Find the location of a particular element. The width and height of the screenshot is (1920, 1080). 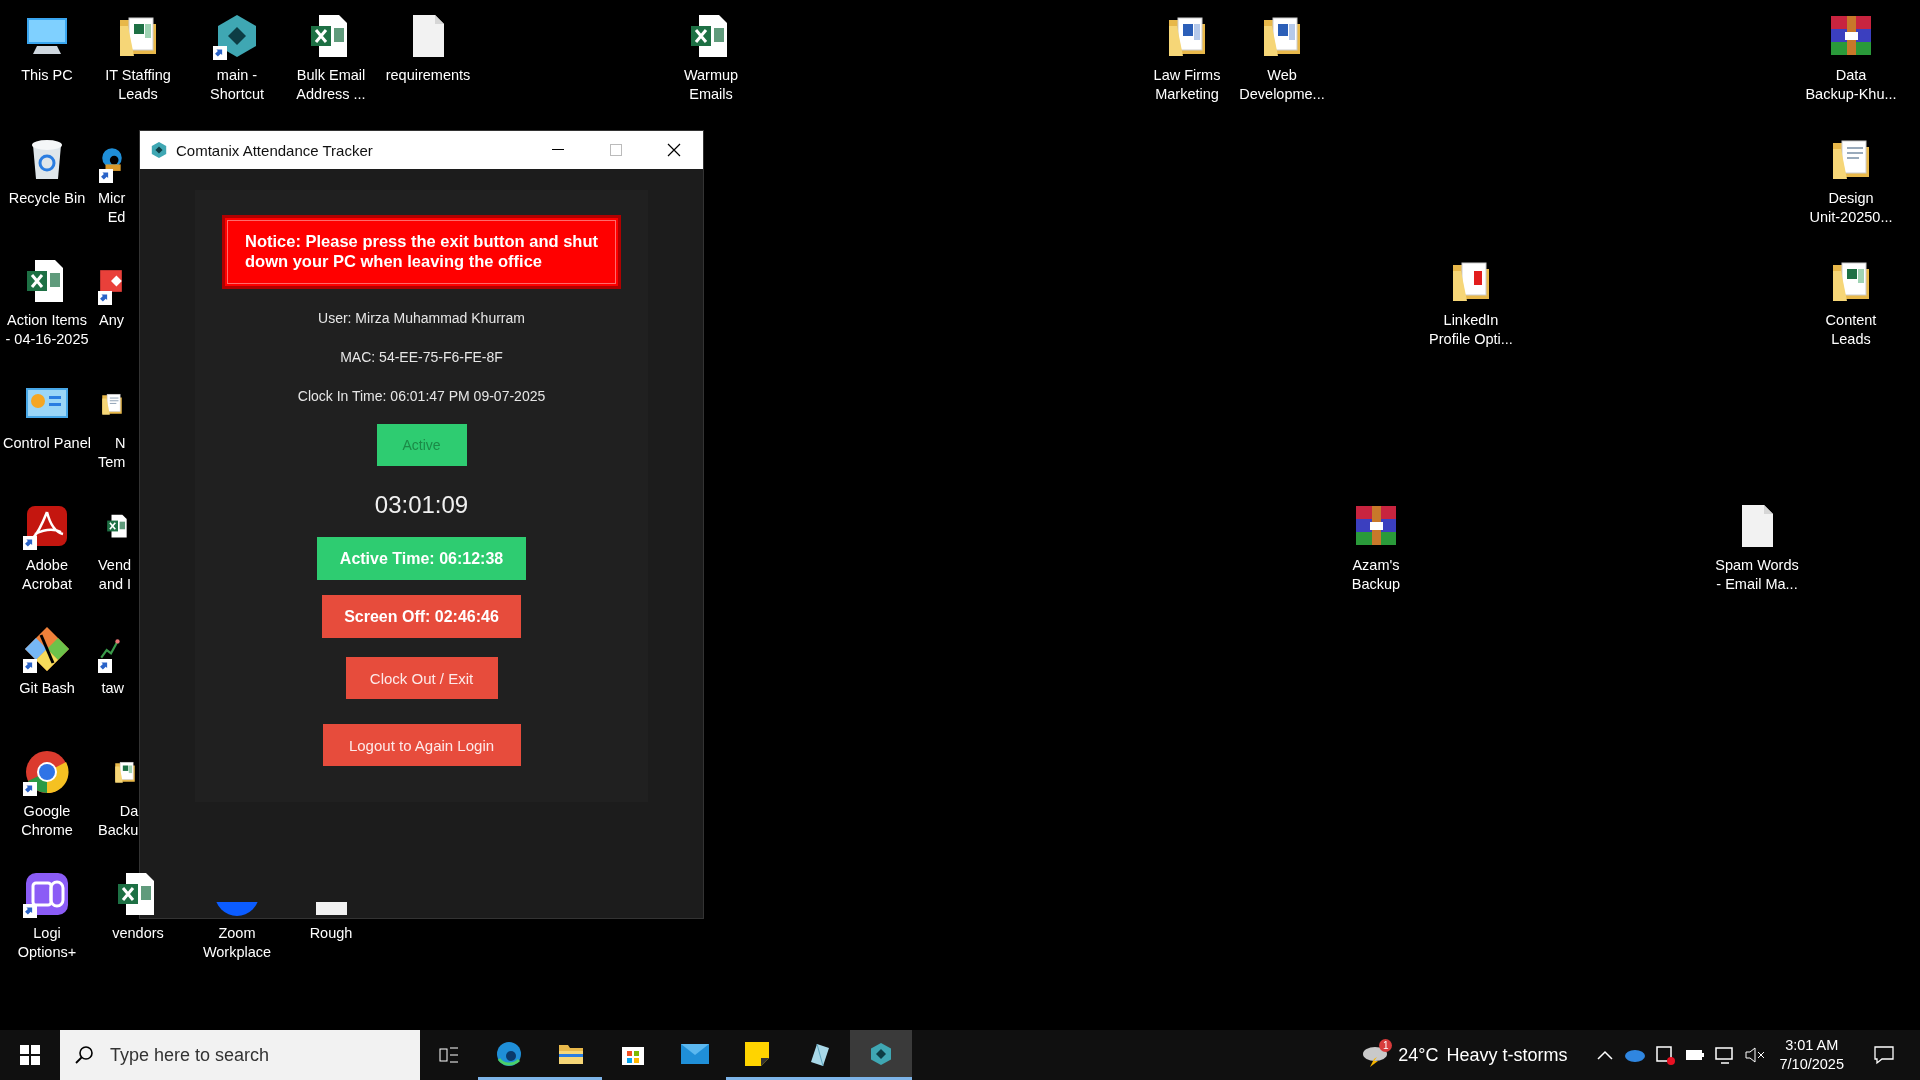

icon-label: Zoom Workplace is located at coordinates (237, 943).